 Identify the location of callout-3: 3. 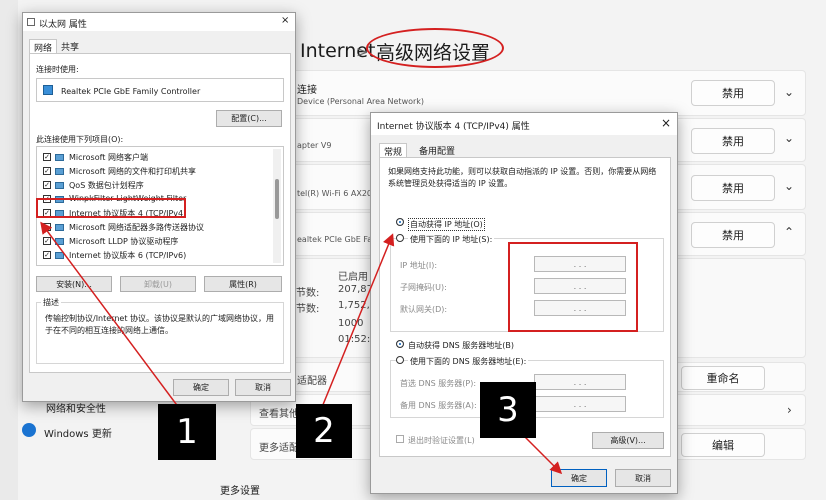
(508, 410).